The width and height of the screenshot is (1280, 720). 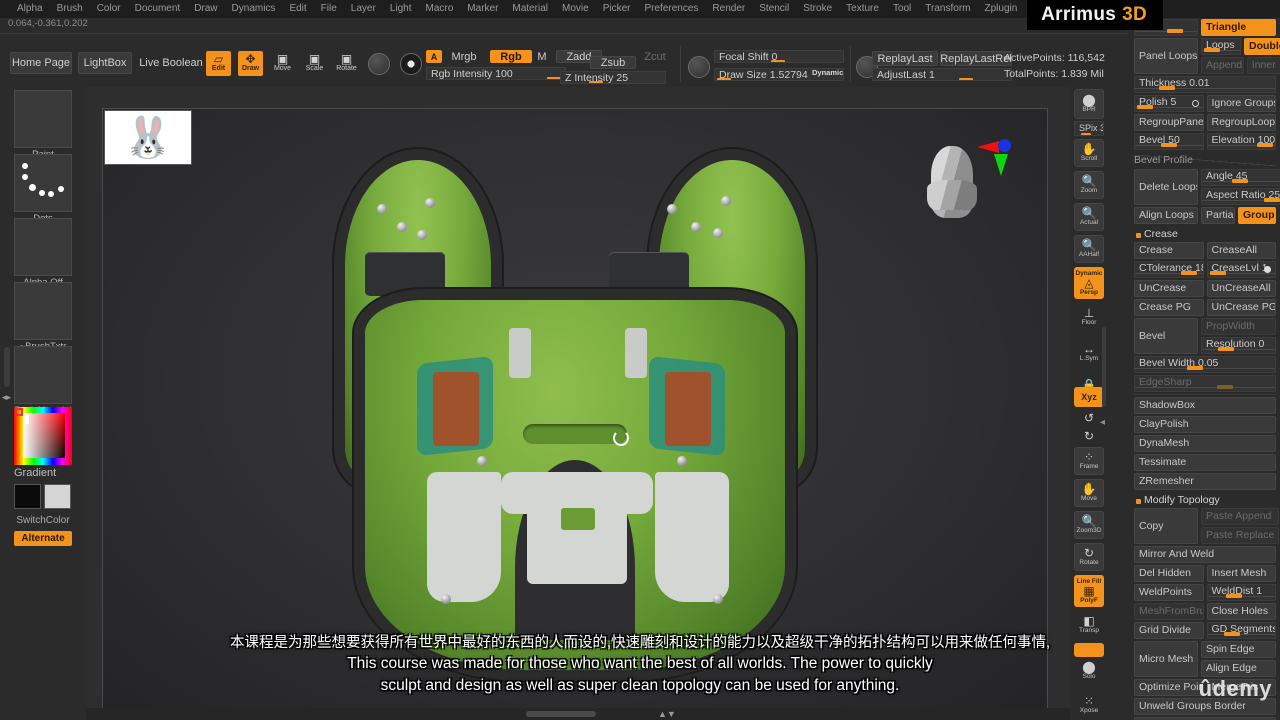 What do you see at coordinates (1240, 177) in the screenshot?
I see `angle-slider: Angle 45` at bounding box center [1240, 177].